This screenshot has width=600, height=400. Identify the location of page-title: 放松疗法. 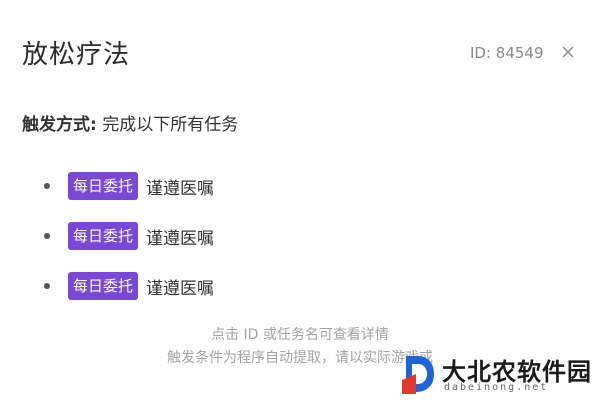
(76, 55).